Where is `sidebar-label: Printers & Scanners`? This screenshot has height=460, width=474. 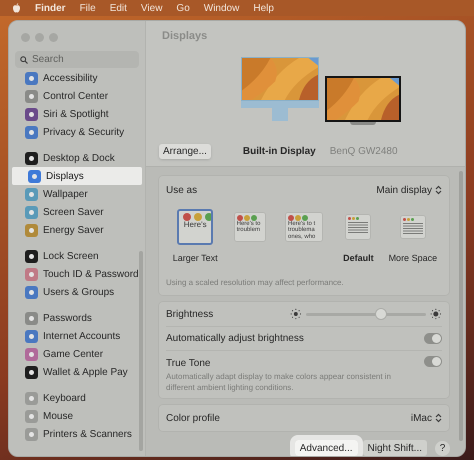 sidebar-label: Printers & Scanners is located at coordinates (87, 435).